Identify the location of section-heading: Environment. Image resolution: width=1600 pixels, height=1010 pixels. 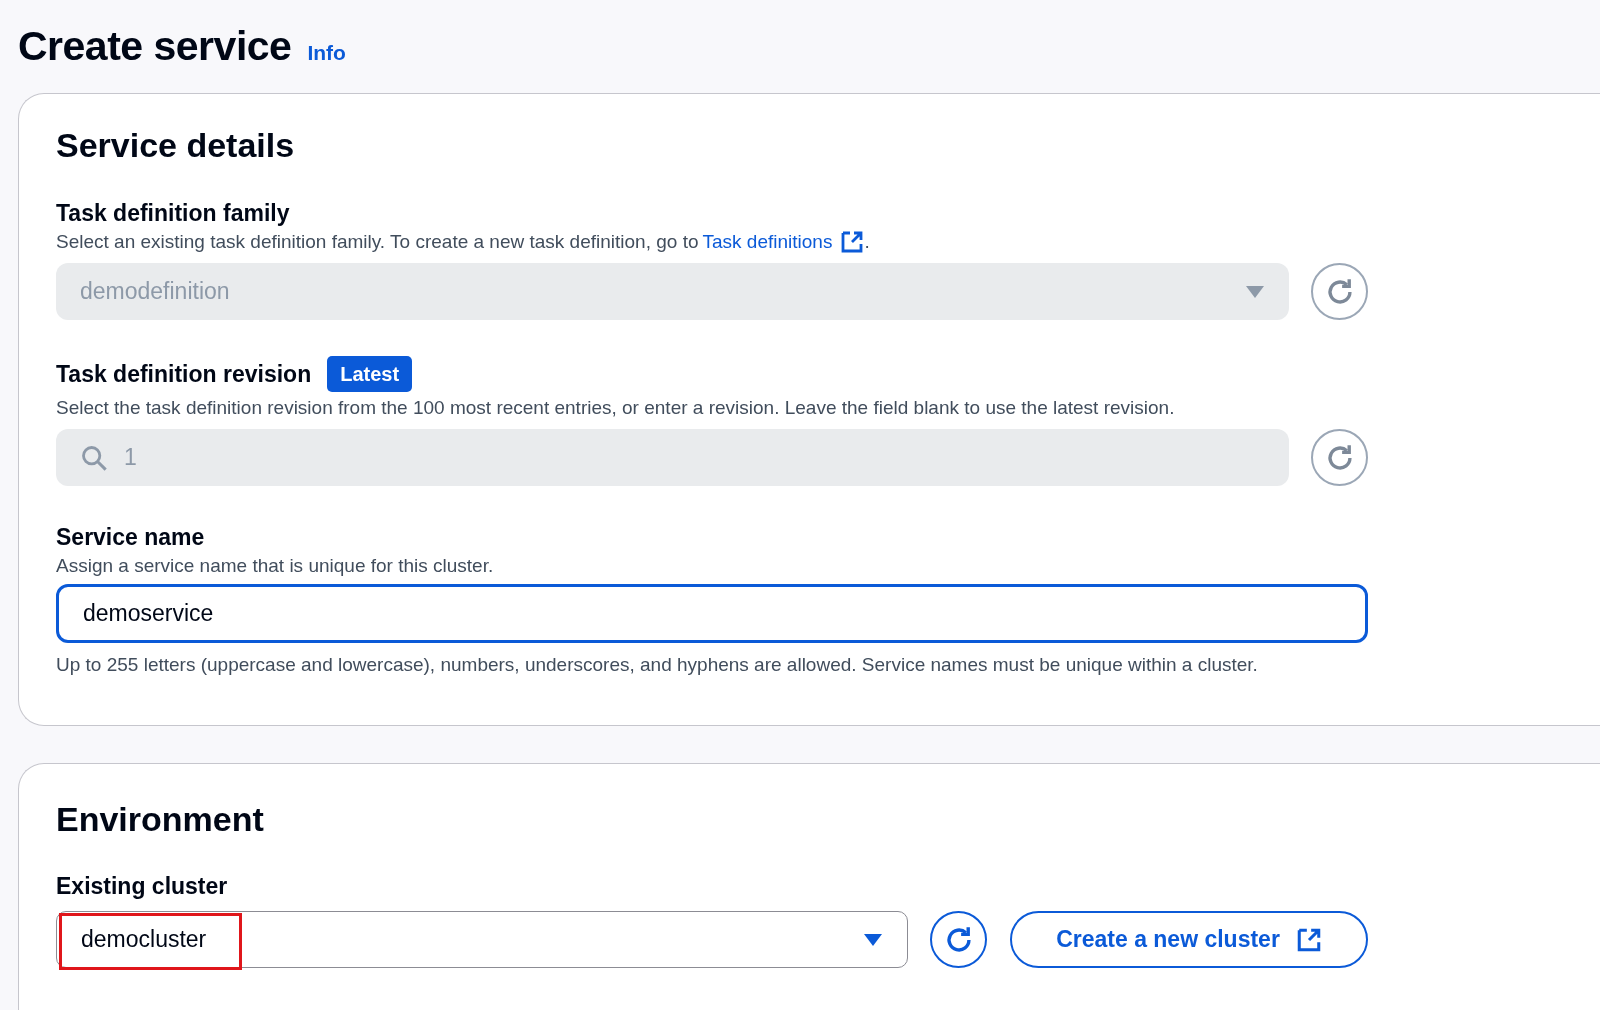
(160, 819).